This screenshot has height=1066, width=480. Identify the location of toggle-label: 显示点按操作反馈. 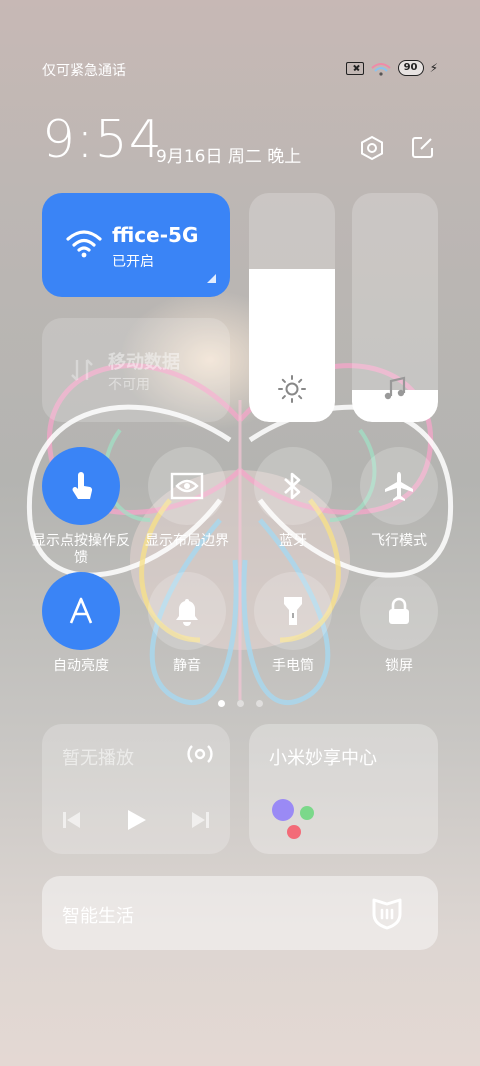
(81, 549).